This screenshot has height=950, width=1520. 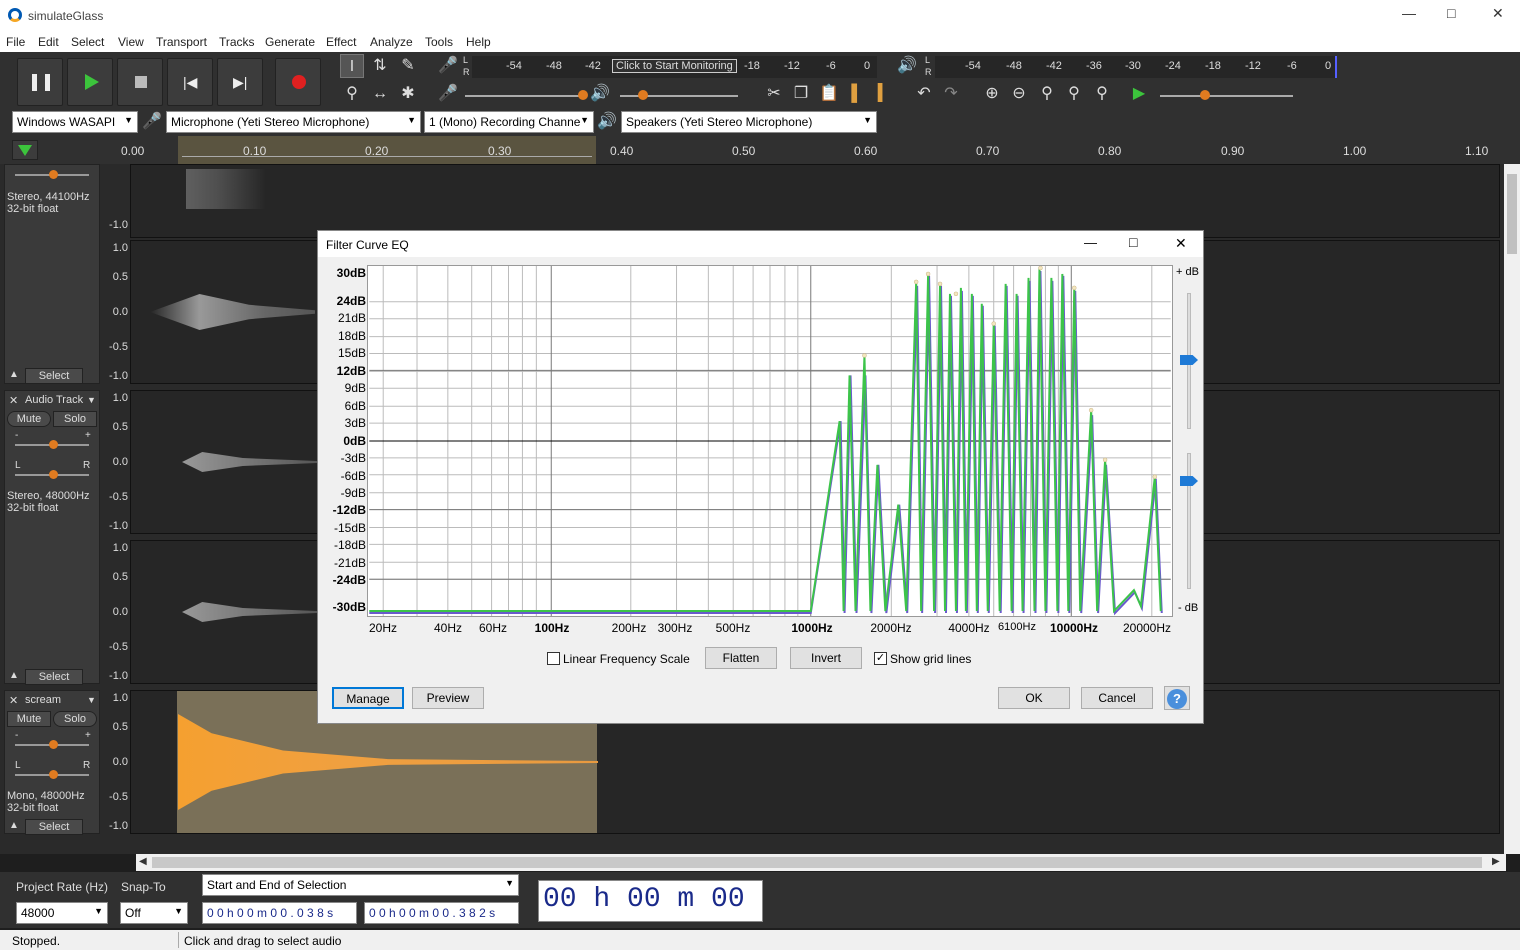 What do you see at coordinates (43, 700) in the screenshot?
I see `track-3-name-menu: scream` at bounding box center [43, 700].